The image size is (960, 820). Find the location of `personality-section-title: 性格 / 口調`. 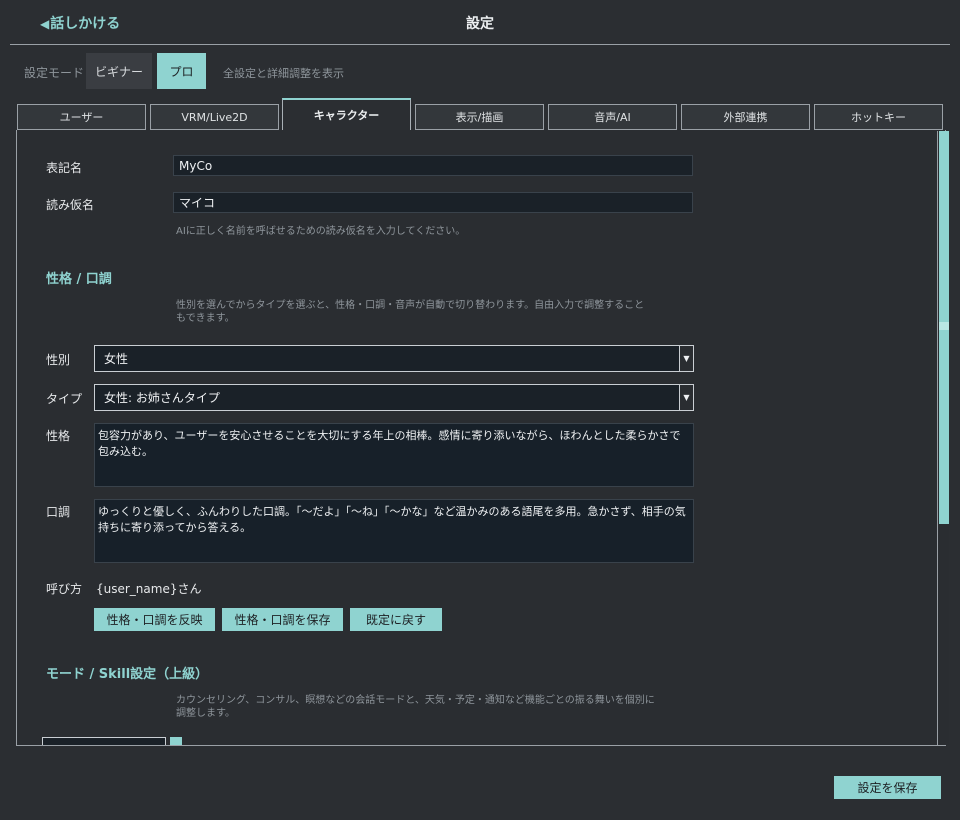

personality-section-title: 性格 / 口調 is located at coordinates (79, 279).